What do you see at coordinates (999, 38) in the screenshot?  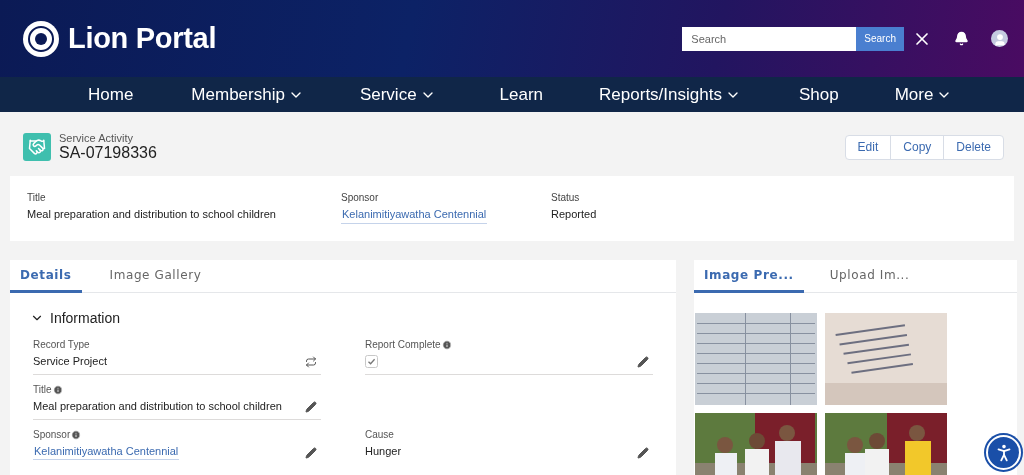 I see `avatar-icon` at bounding box center [999, 38].